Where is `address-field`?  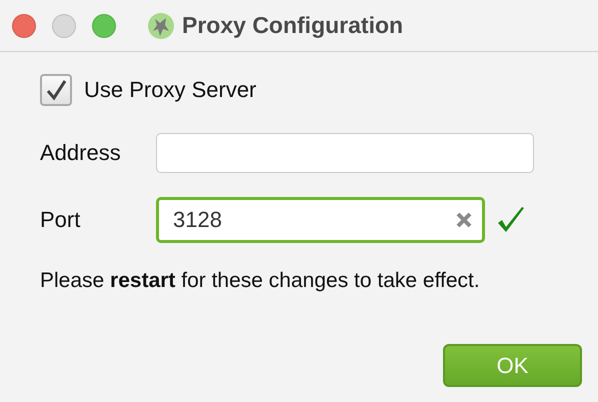
address-field is located at coordinates (345, 153).